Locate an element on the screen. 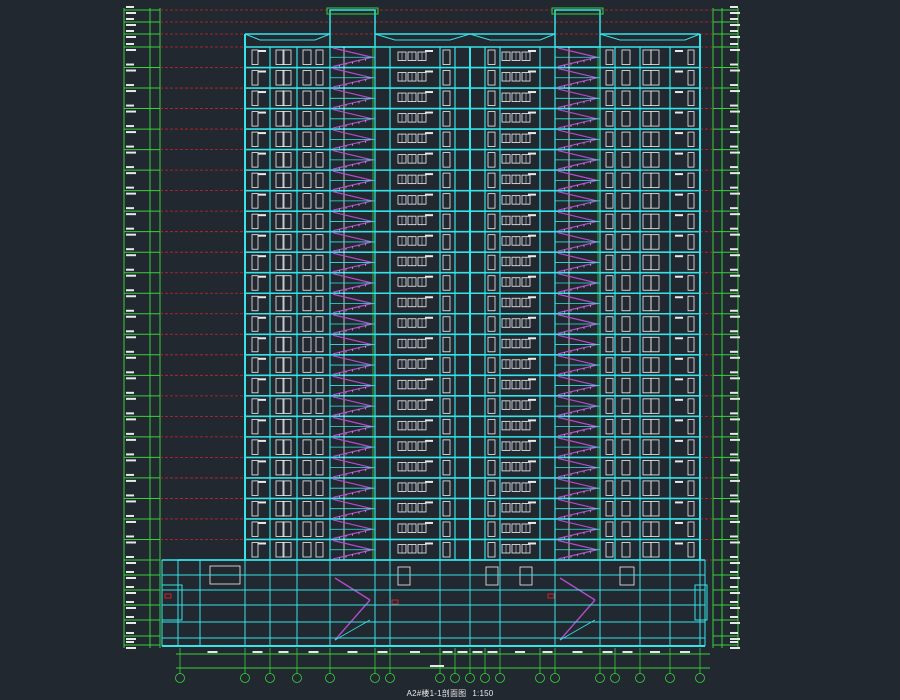 This screenshot has height=700, width=900. podium-window is located at coordinates (526, 576).